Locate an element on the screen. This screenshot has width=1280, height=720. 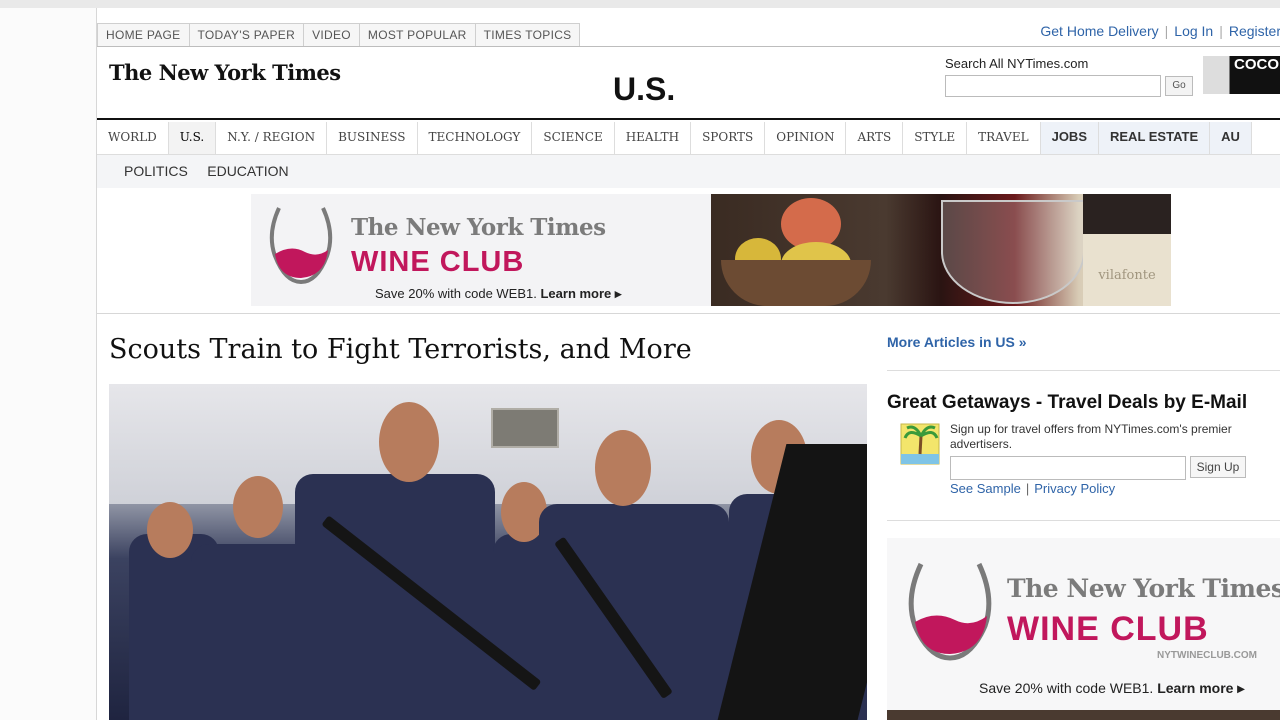
tab-home-page: HOME PAGE is located at coordinates (144, 35).